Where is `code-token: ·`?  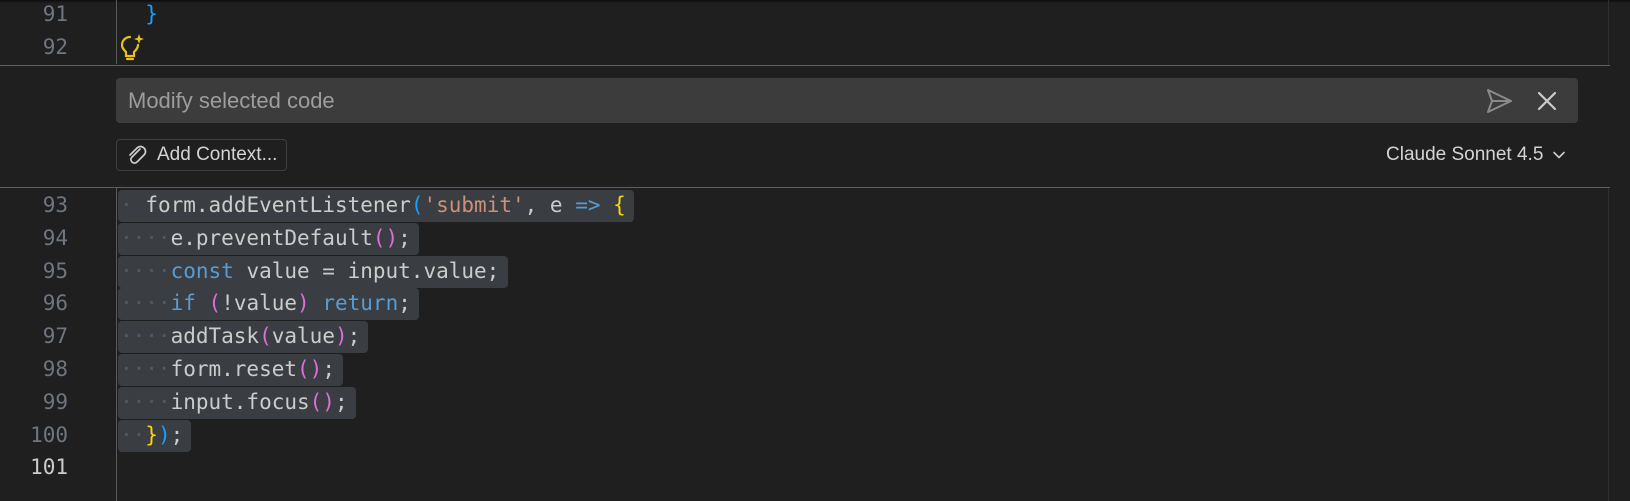
code-token: · is located at coordinates (126, 205).